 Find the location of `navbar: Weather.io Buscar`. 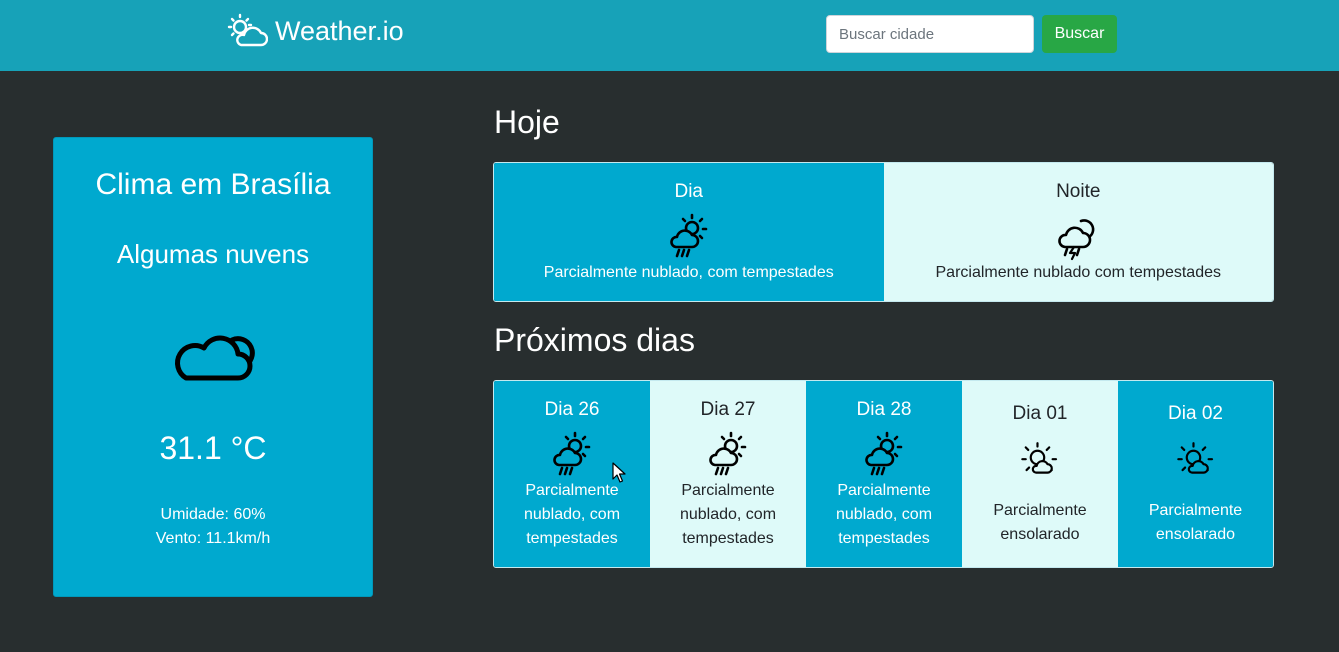

navbar: Weather.io Buscar is located at coordinates (669, 35).